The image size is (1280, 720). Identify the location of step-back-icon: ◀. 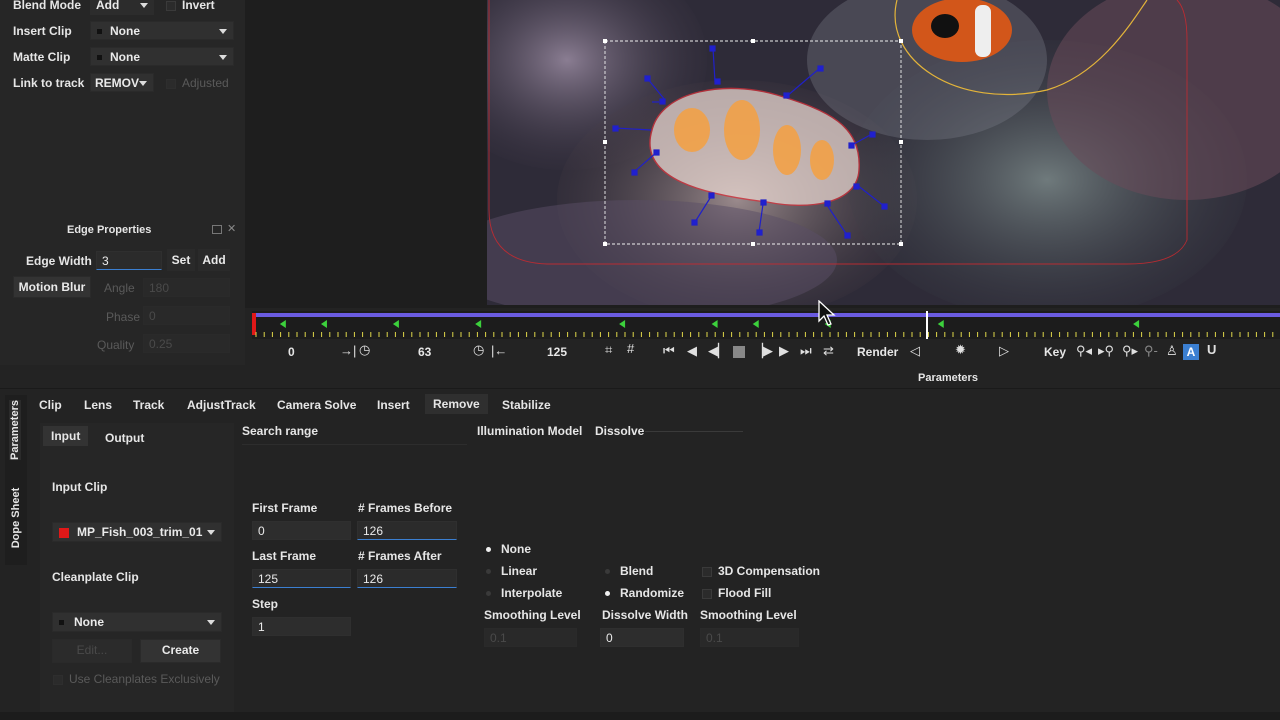
(692, 351).